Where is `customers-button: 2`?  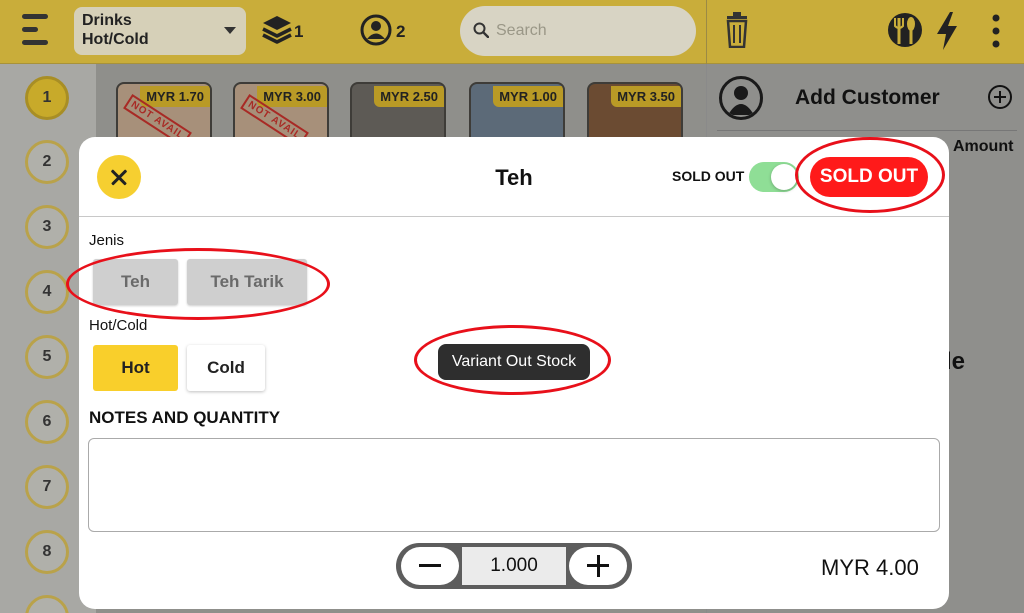
customers-button: 2 is located at coordinates (385, 31).